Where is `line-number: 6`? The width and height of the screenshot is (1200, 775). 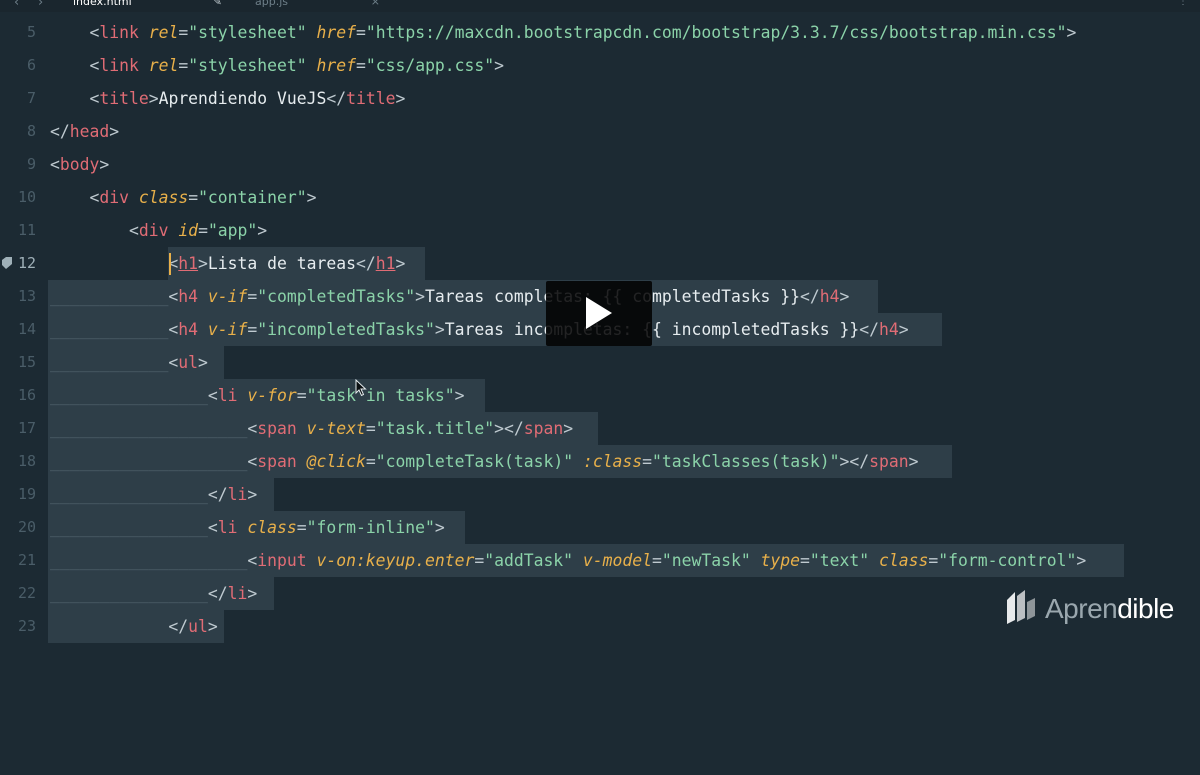
line-number: 6 is located at coordinates (31, 65).